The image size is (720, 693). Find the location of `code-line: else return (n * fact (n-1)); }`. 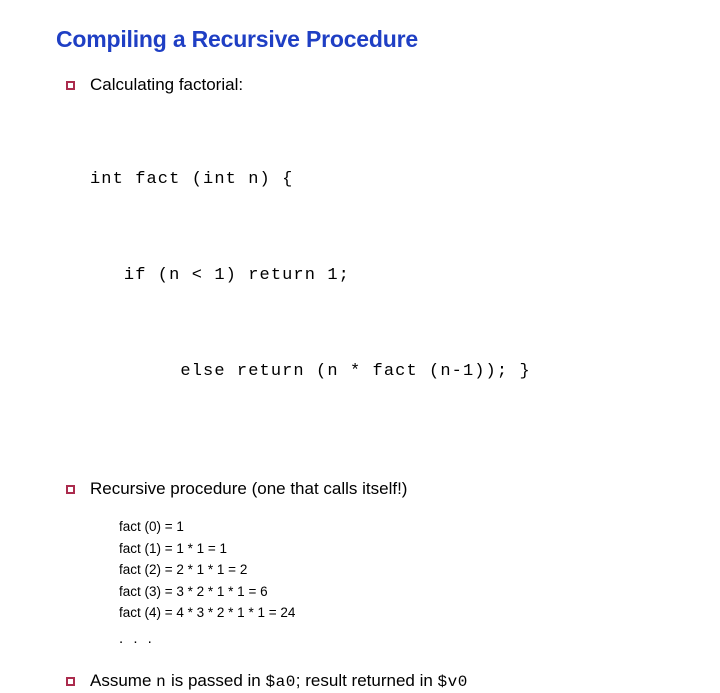

code-line: else return (n * fact (n-1)); } is located at coordinates (310, 371).